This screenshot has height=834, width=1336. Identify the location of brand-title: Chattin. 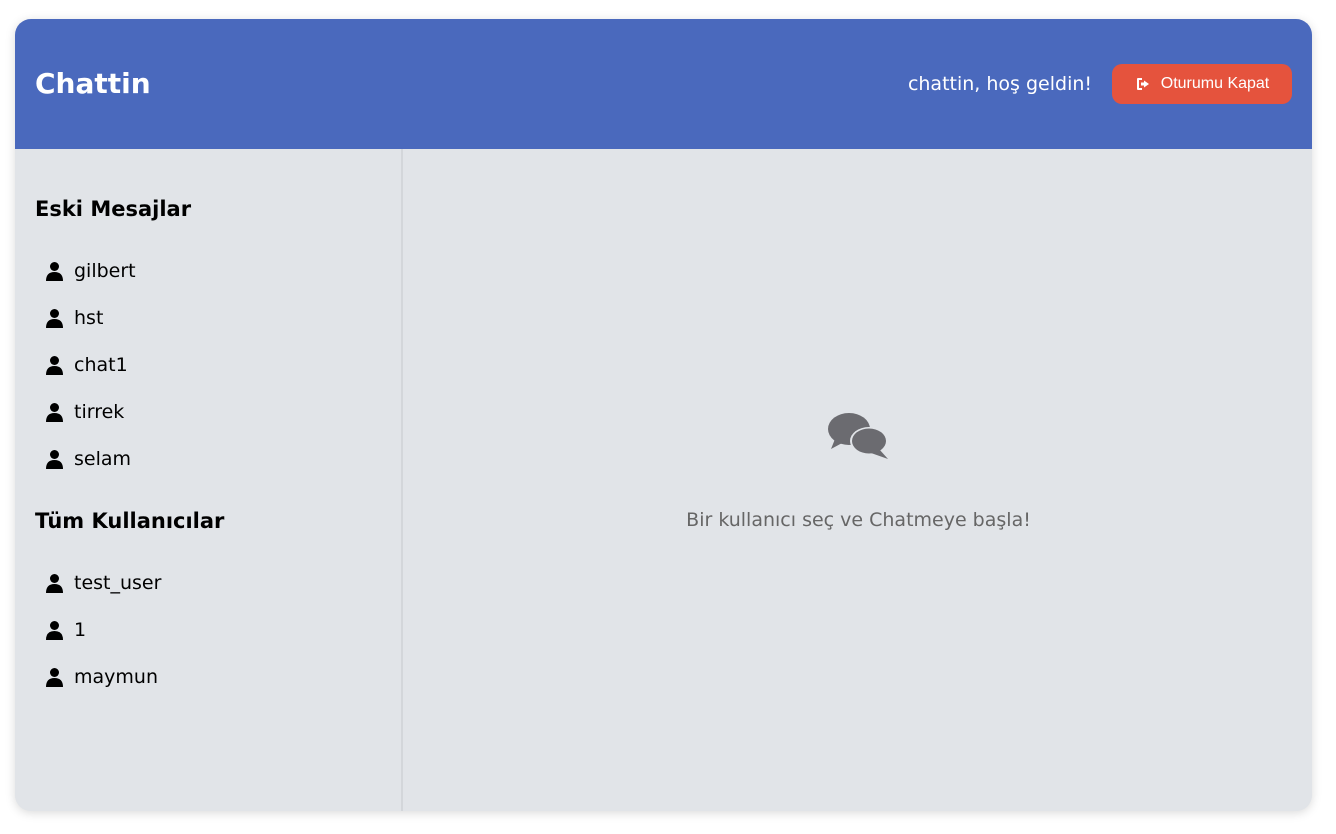
(93, 83).